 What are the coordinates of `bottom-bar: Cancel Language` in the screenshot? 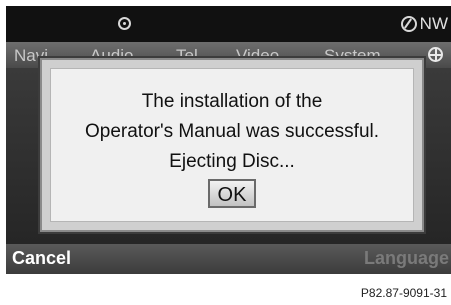 It's located at (228, 259).